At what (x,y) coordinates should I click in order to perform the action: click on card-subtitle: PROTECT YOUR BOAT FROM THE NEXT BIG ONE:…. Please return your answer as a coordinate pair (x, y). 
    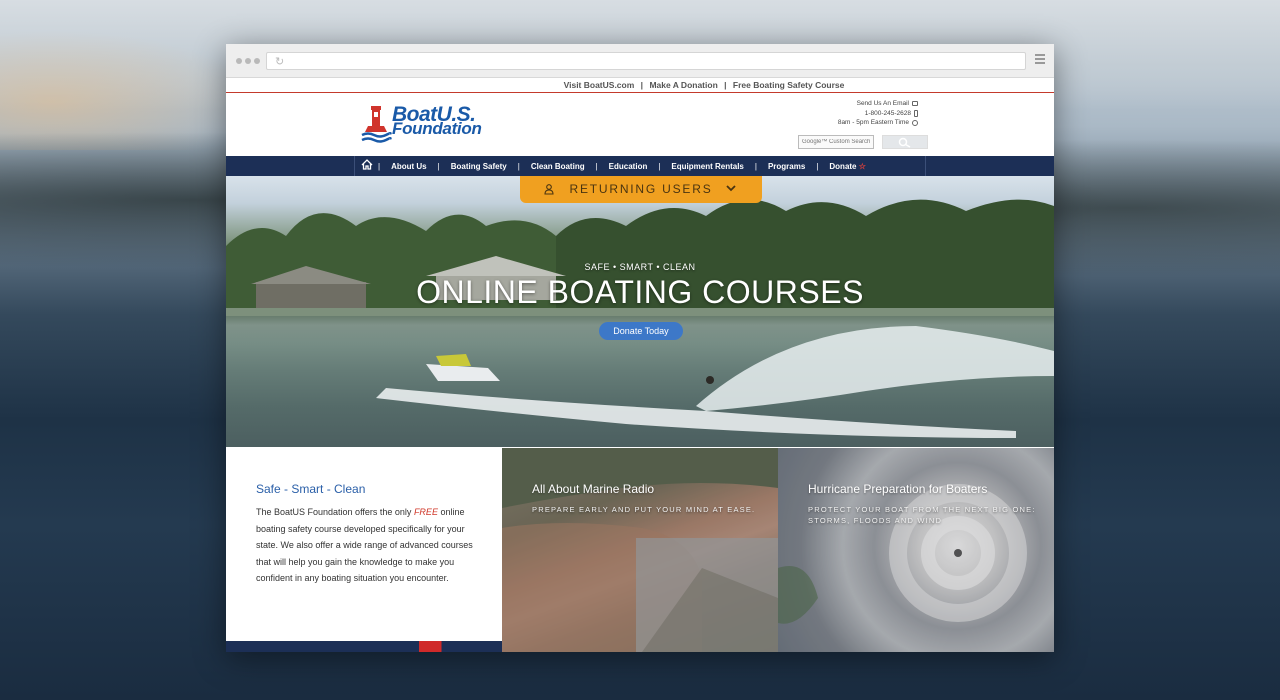
    Looking at the image, I should click on (922, 515).